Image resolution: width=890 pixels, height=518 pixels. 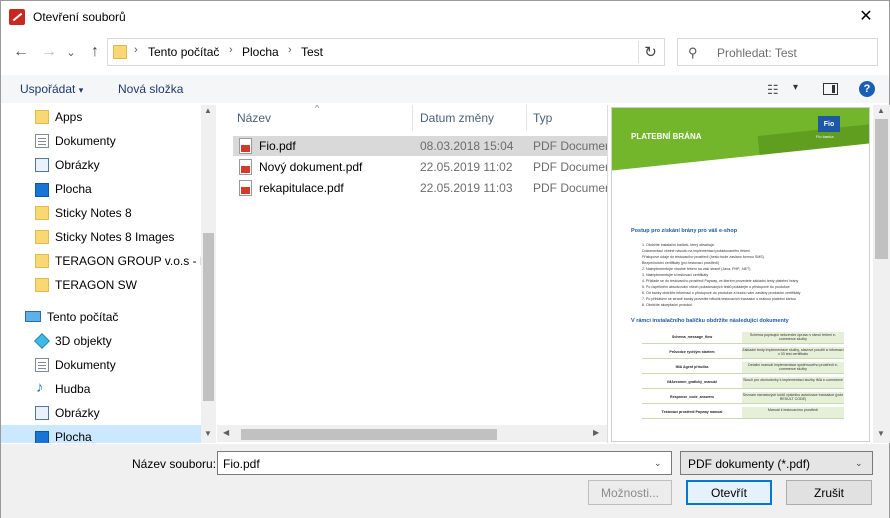 I want to click on command-bar: Uspořádat ▾ Nová složka ☷ ▾ ?, so click(x=445, y=89).